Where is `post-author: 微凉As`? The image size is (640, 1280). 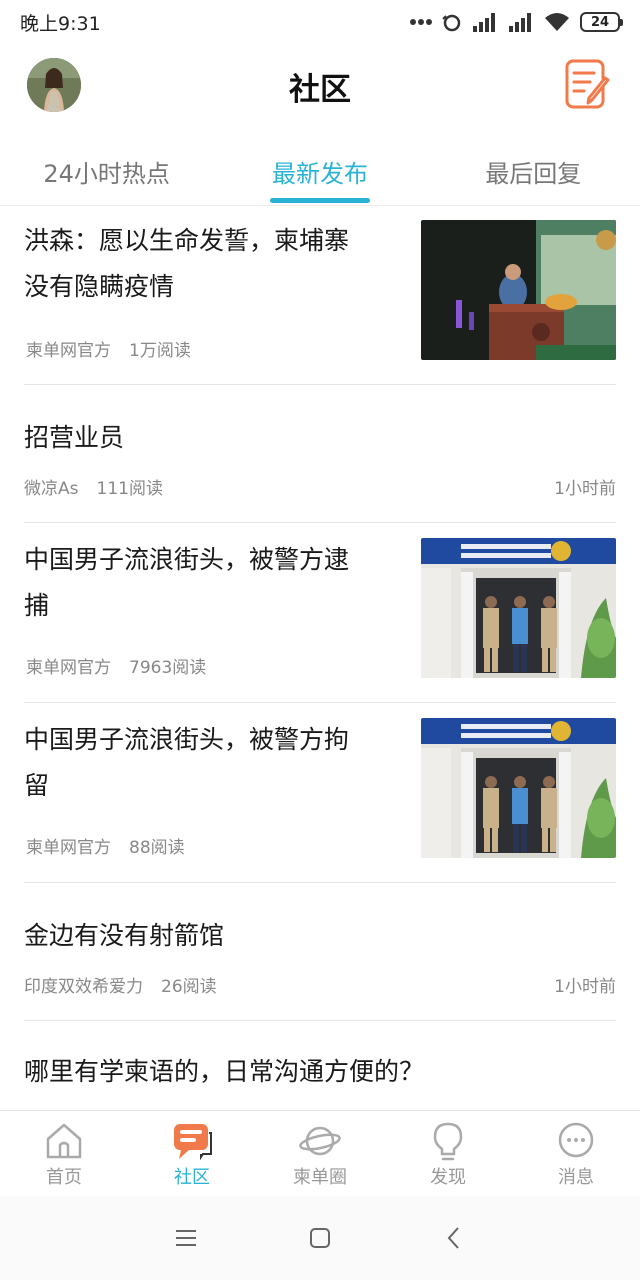
post-author: 微凉As is located at coordinates (51, 489).